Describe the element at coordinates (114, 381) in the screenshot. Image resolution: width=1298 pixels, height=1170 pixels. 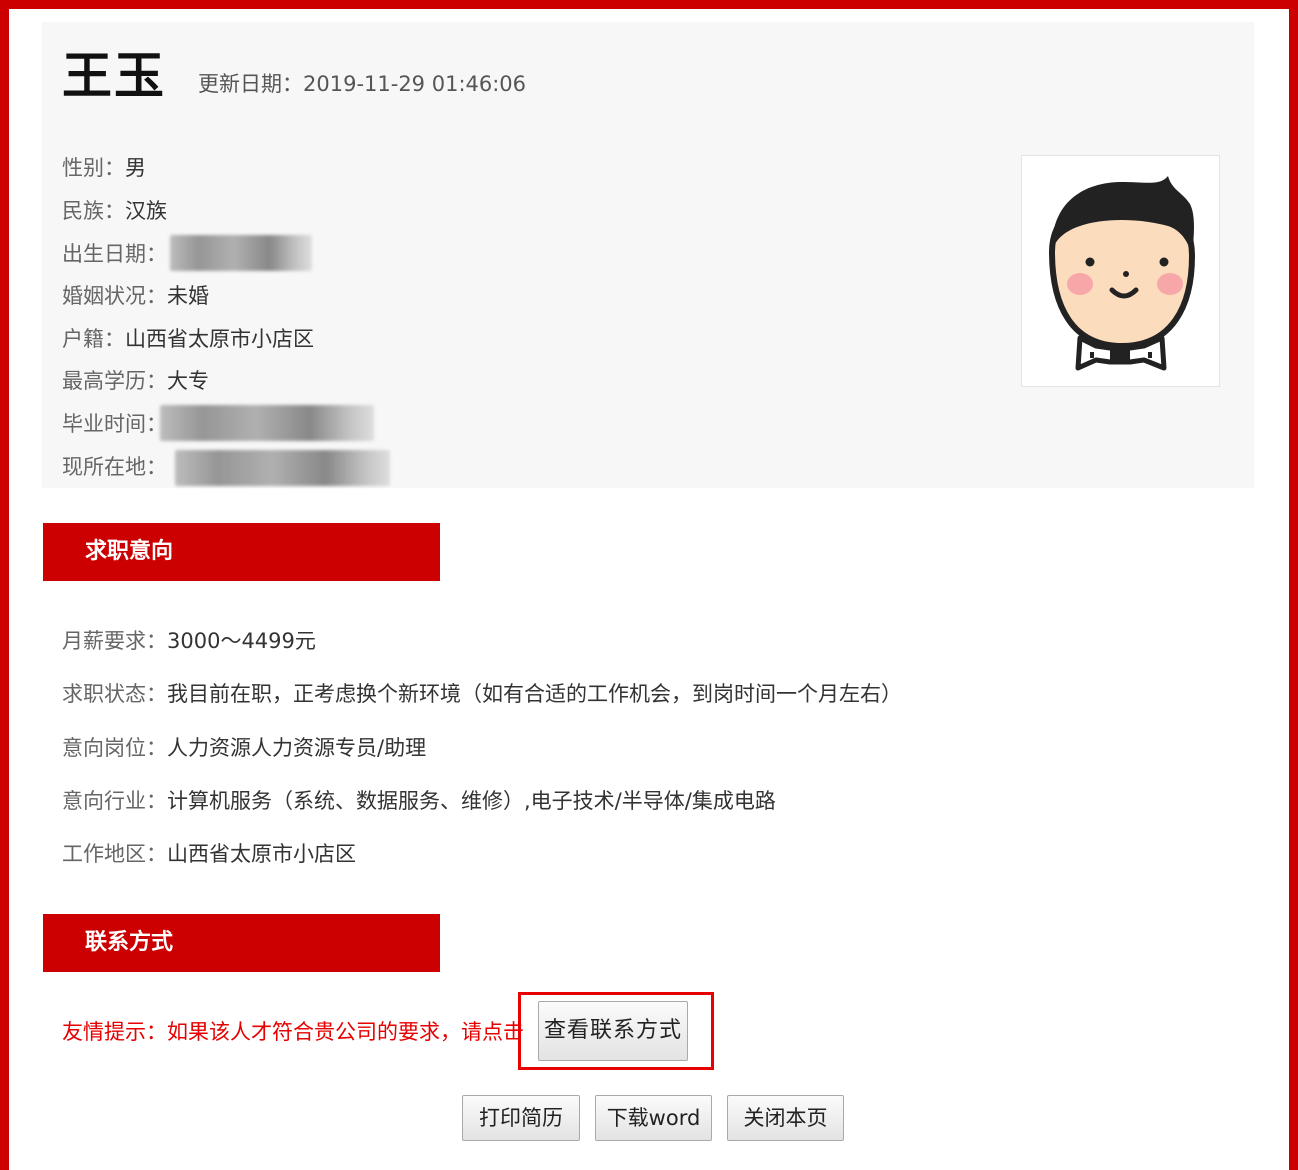
I see `info-label: 最高学历：` at that location.